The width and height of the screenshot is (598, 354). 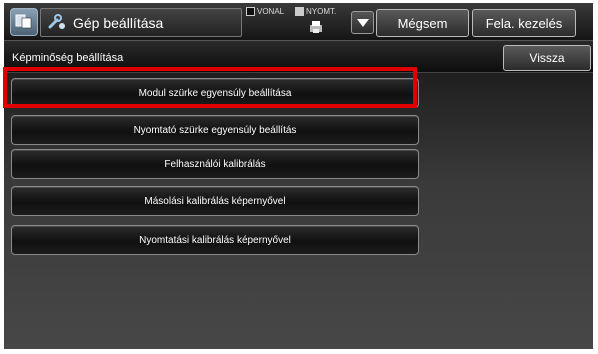 What do you see at coordinates (362, 22) in the screenshot?
I see `dropdown-button` at bounding box center [362, 22].